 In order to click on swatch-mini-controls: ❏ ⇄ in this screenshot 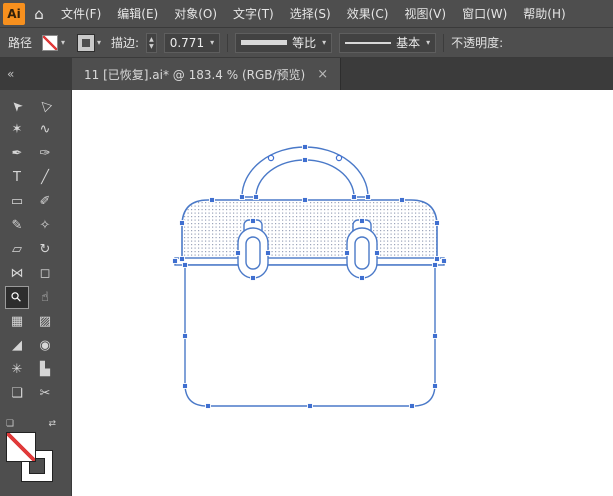, I will do `click(31, 424)`.